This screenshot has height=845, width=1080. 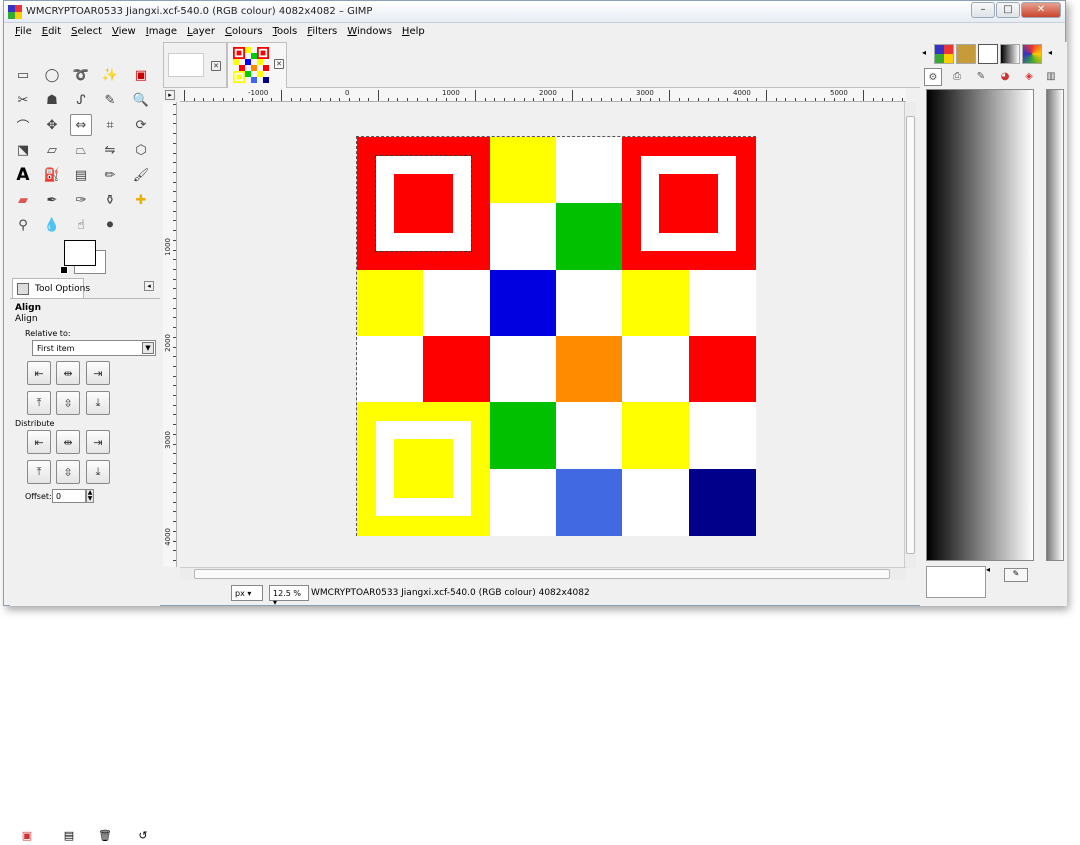 I want to click on device-status-icon: ⎙, so click(x=957, y=77).